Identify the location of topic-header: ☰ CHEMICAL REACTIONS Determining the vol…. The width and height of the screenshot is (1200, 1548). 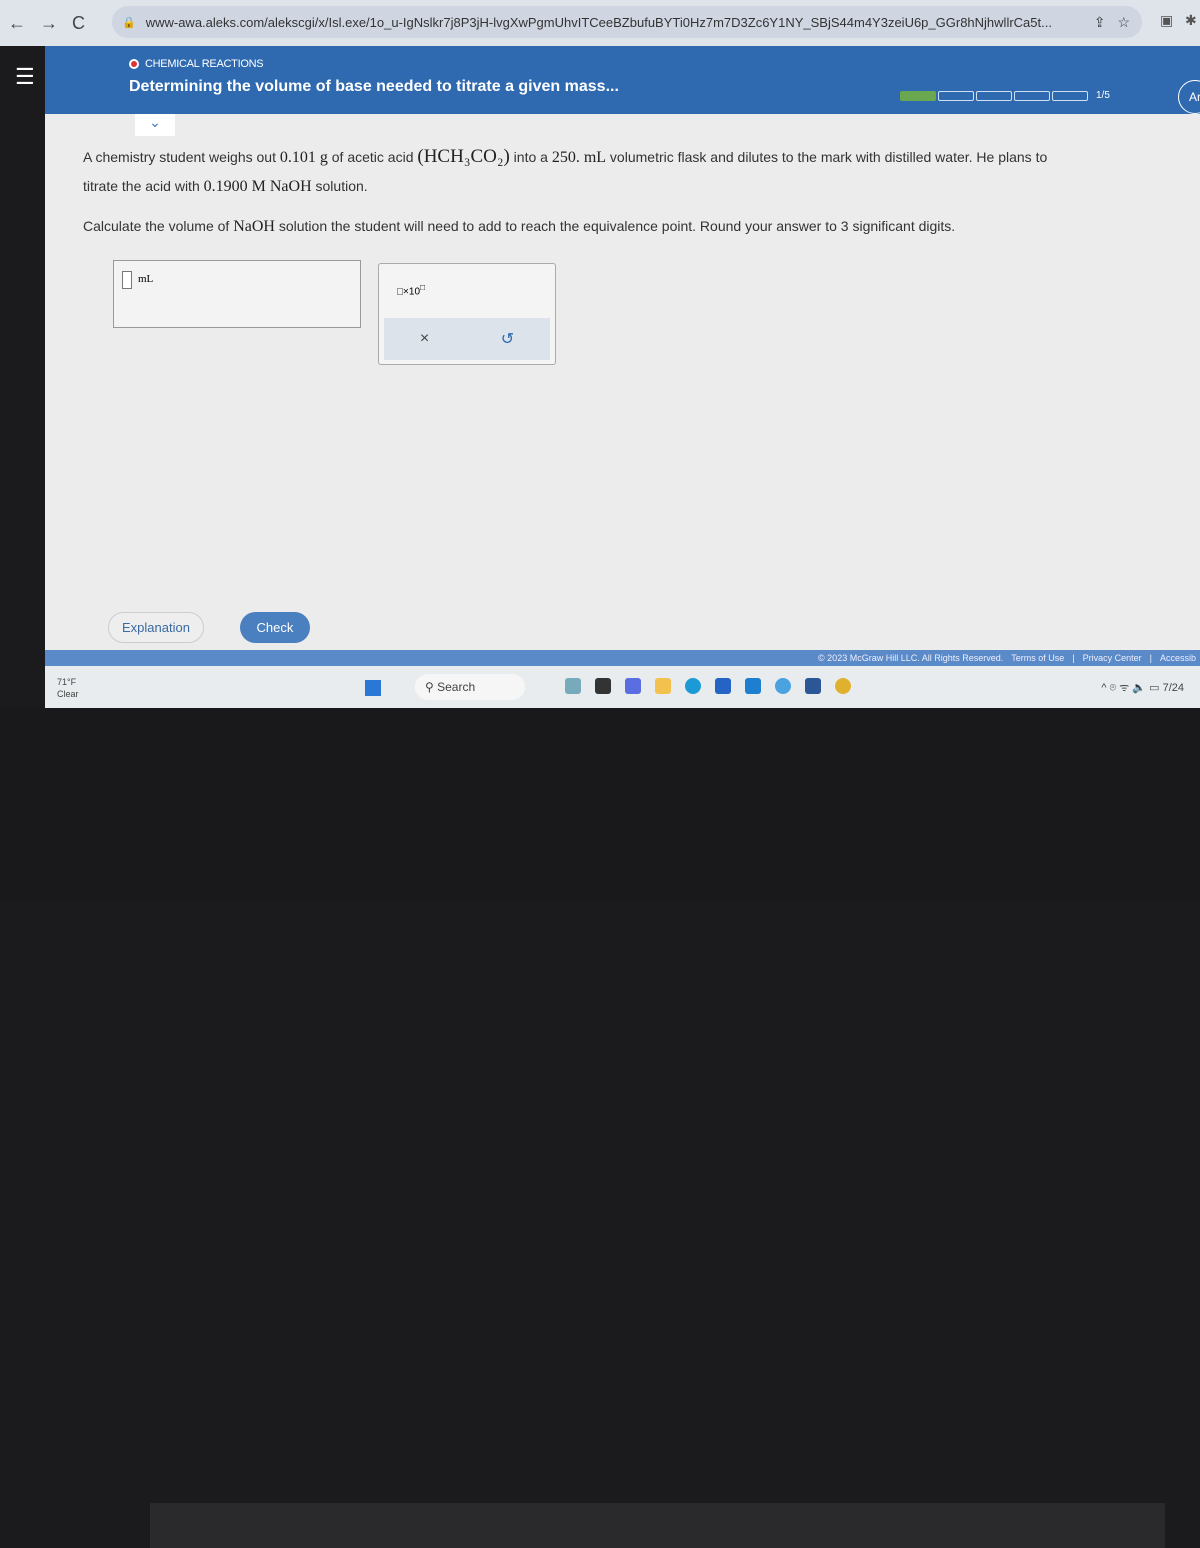
(607, 80).